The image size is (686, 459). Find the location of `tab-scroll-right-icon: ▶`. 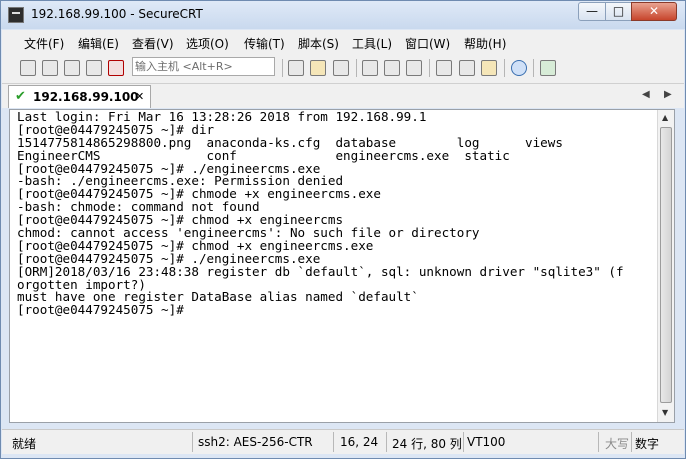

tab-scroll-right-icon: ▶ is located at coordinates (668, 94).